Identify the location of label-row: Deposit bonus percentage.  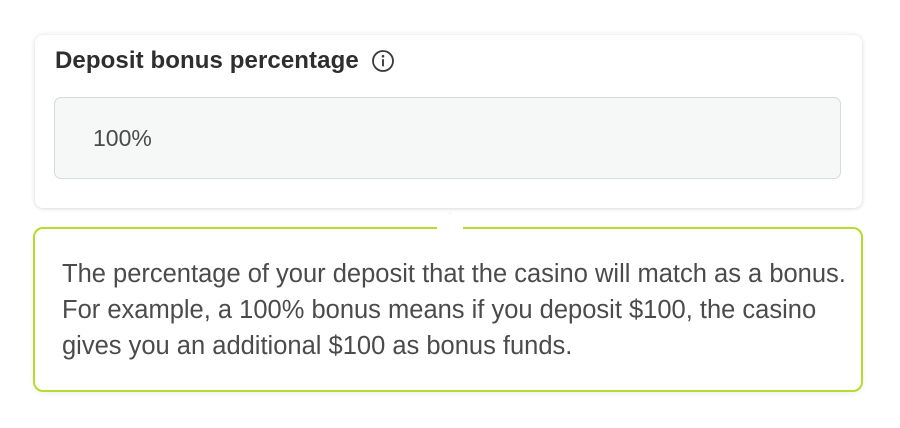
(225, 61).